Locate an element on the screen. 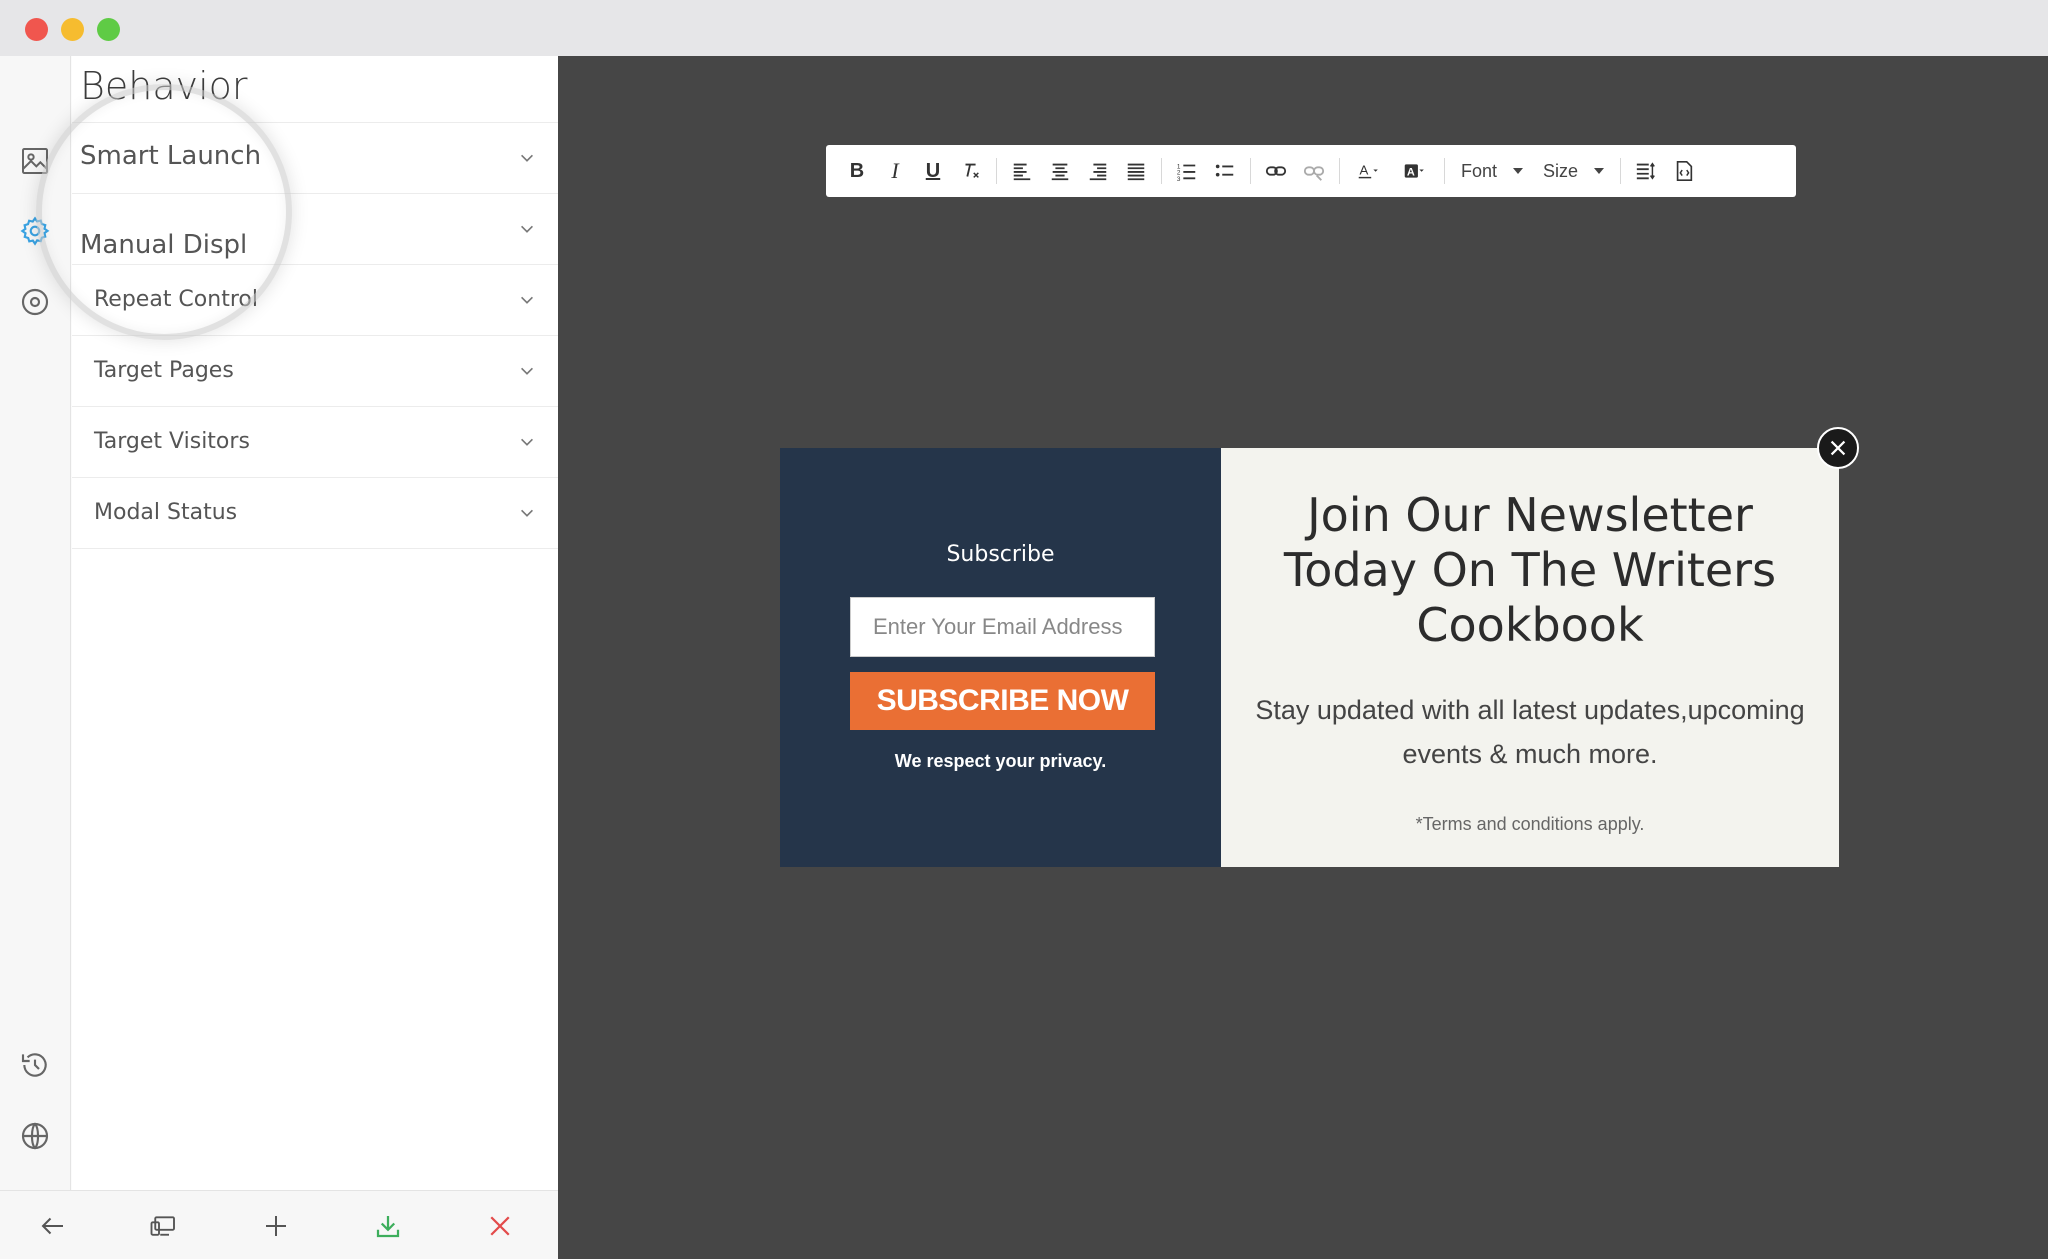 This screenshot has height=1259, width=2048. subscribe-heading: Subscribe is located at coordinates (1000, 554).